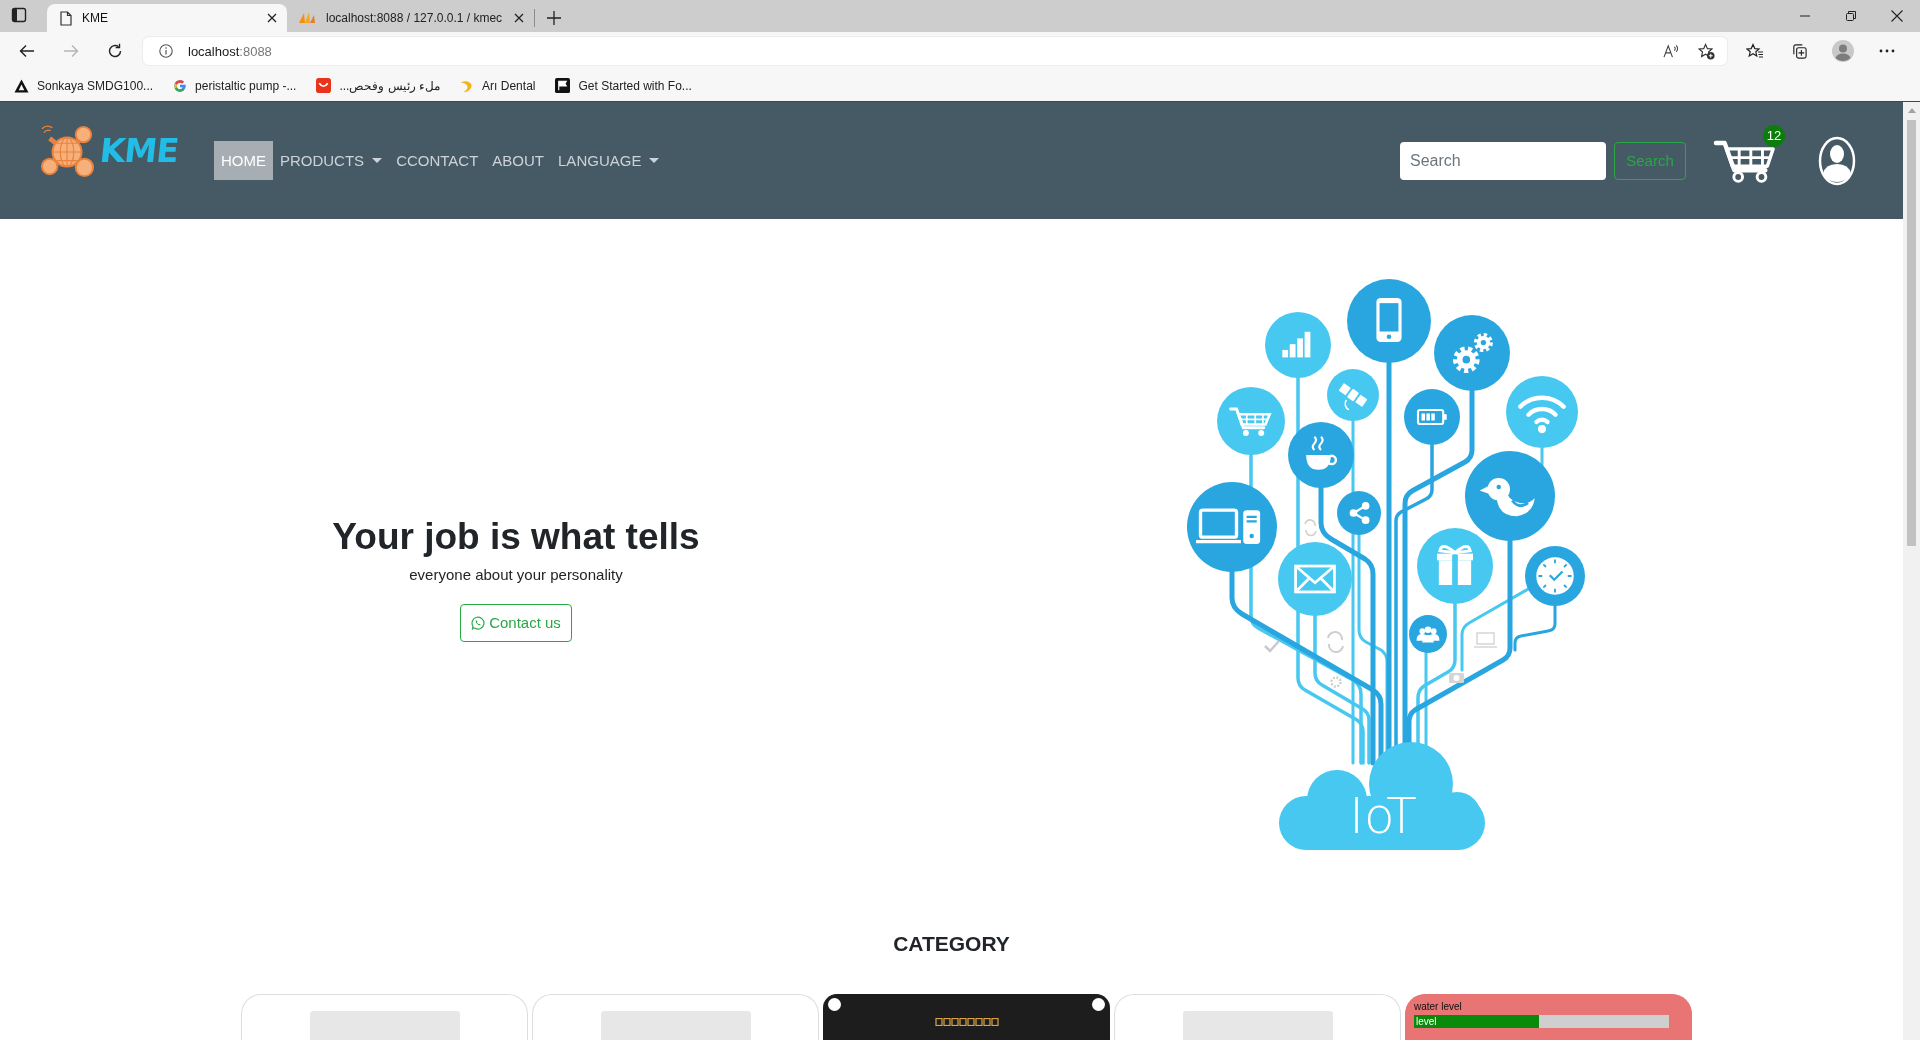  What do you see at coordinates (331, 160) in the screenshot?
I see `nav-link: PRODUCTS` at bounding box center [331, 160].